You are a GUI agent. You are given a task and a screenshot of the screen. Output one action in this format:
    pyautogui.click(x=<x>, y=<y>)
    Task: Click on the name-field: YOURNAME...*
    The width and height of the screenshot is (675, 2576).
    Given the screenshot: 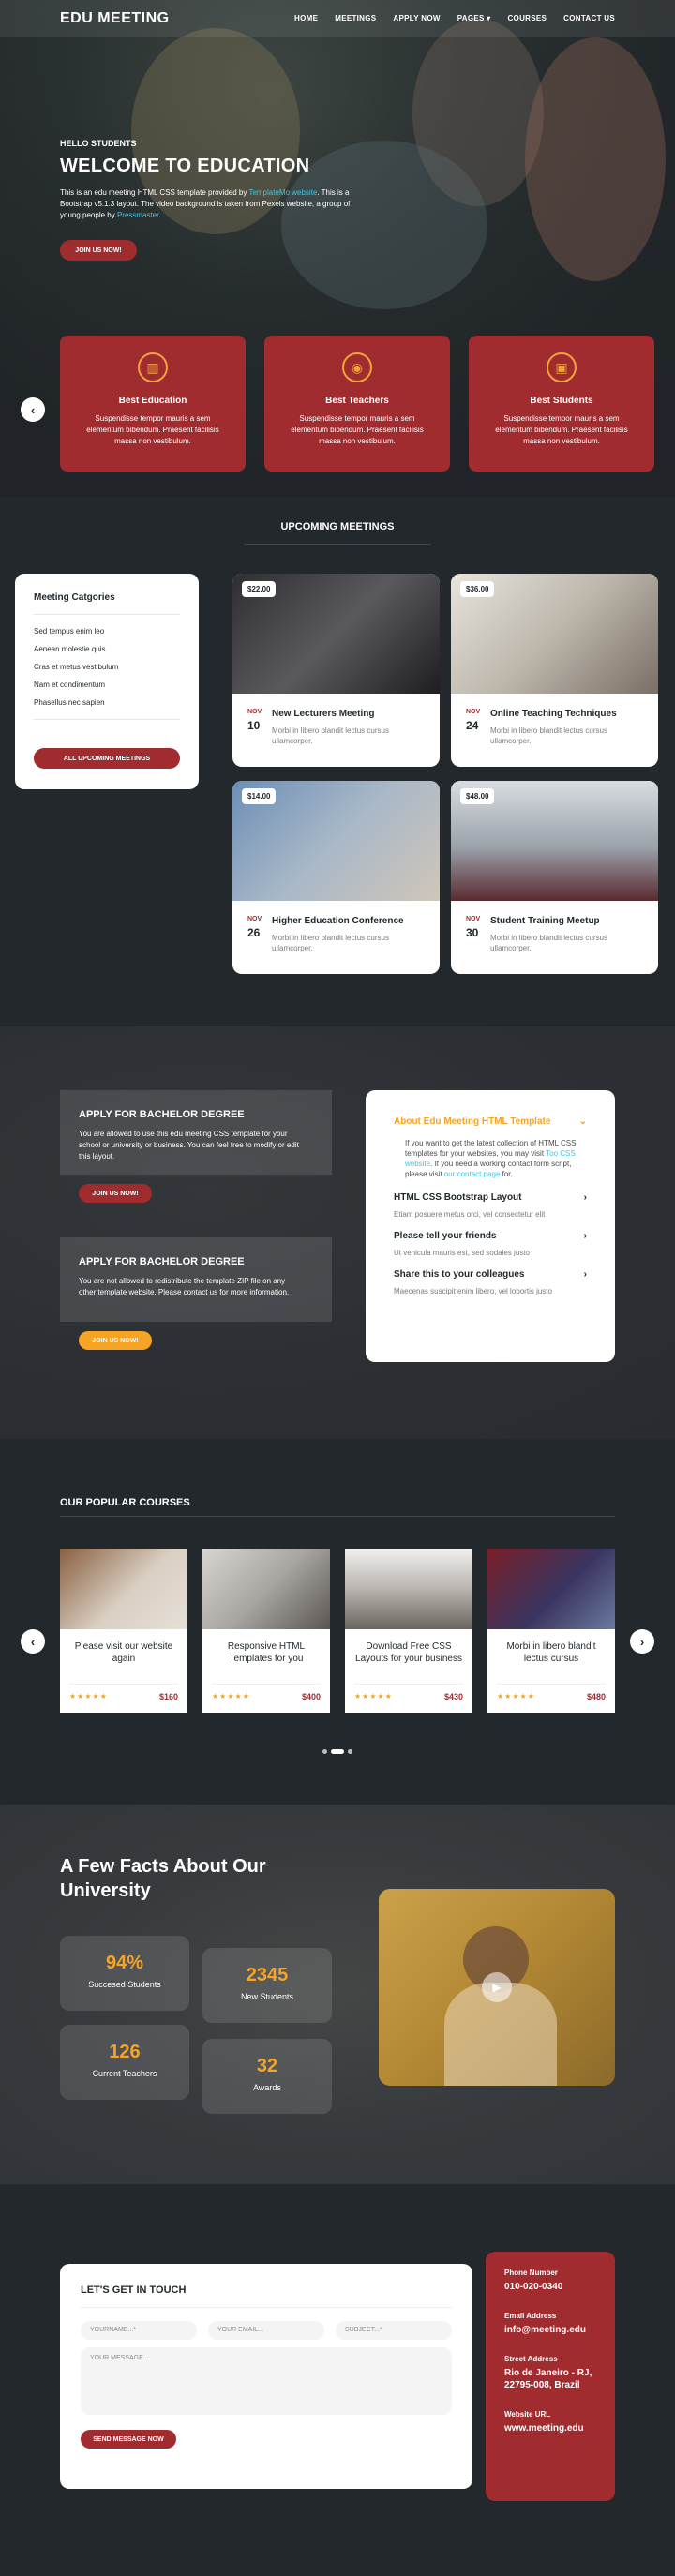 What is the action you would take?
    pyautogui.click(x=139, y=2331)
    